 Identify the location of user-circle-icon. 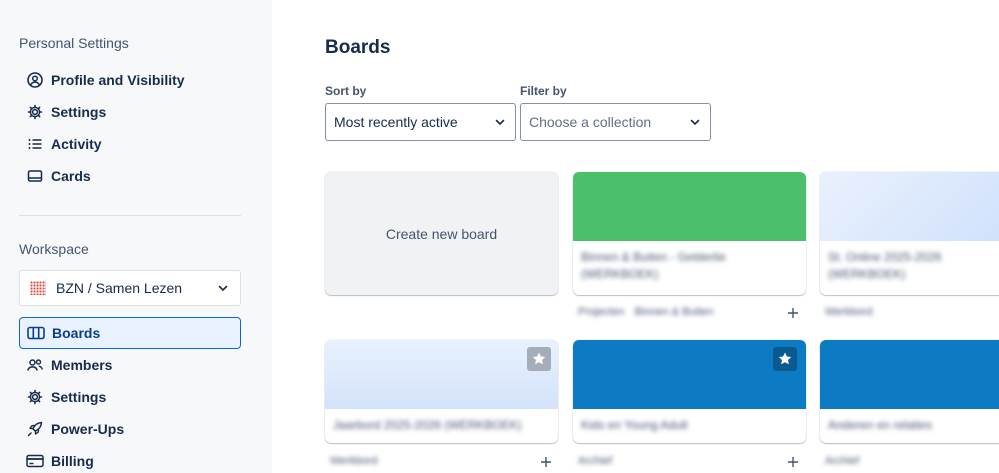
(35, 80).